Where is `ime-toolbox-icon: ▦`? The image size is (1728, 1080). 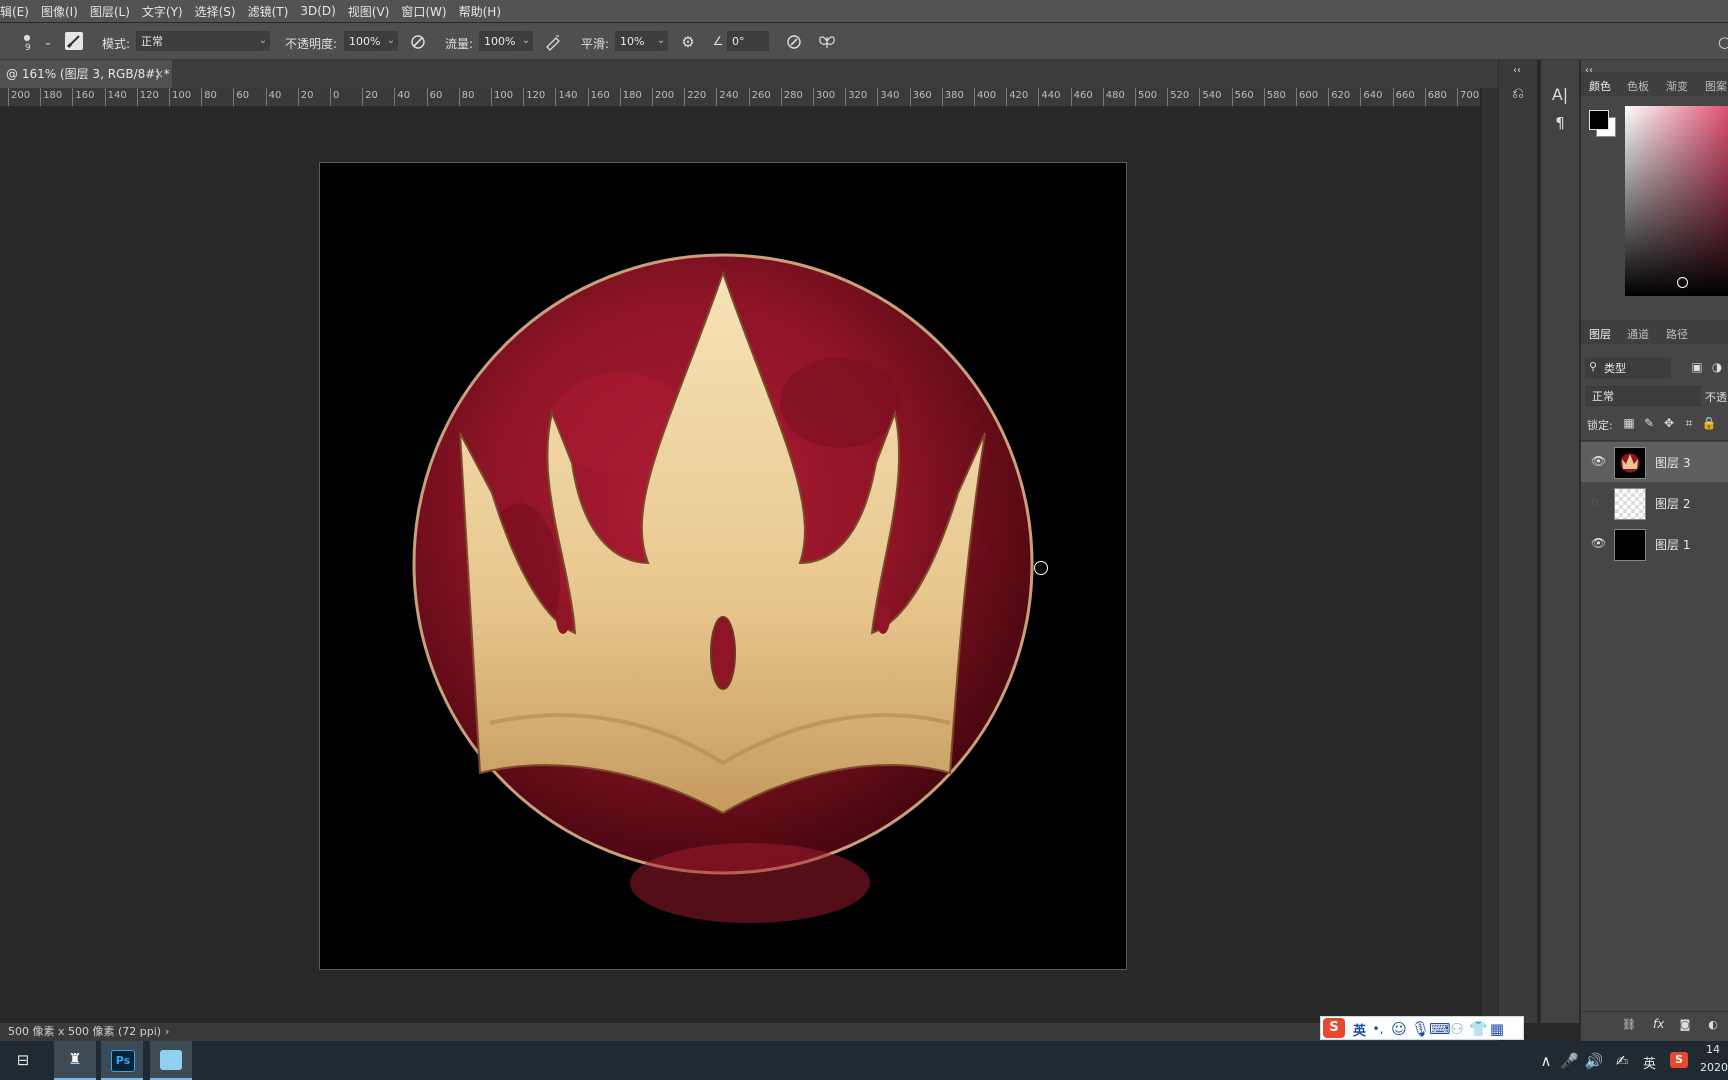
ime-toolbox-icon: ▦ is located at coordinates (1497, 1029).